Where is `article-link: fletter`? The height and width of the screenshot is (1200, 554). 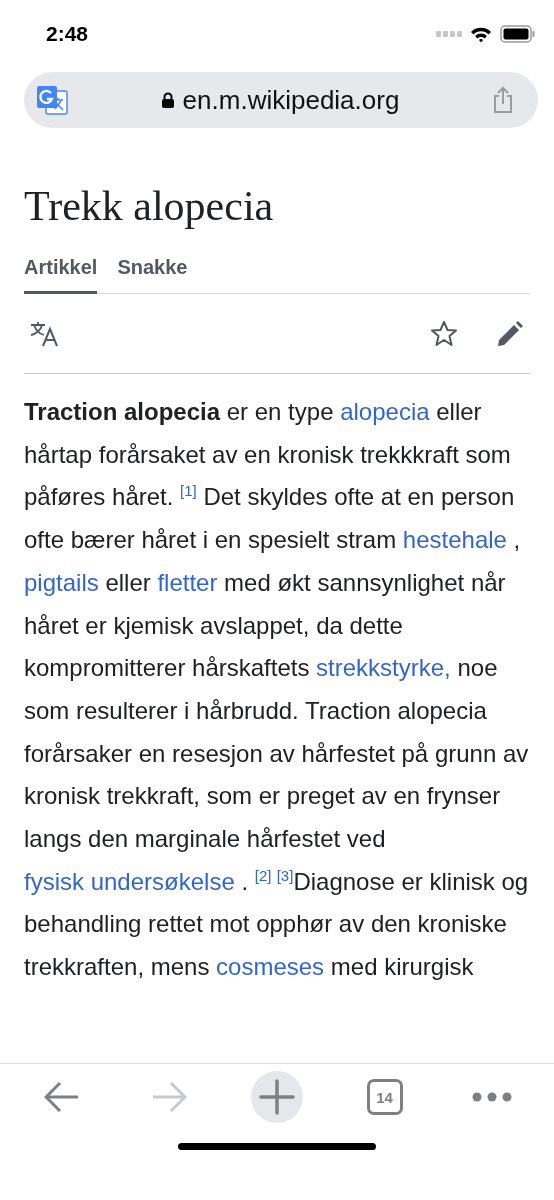
article-link: fletter is located at coordinates (187, 582).